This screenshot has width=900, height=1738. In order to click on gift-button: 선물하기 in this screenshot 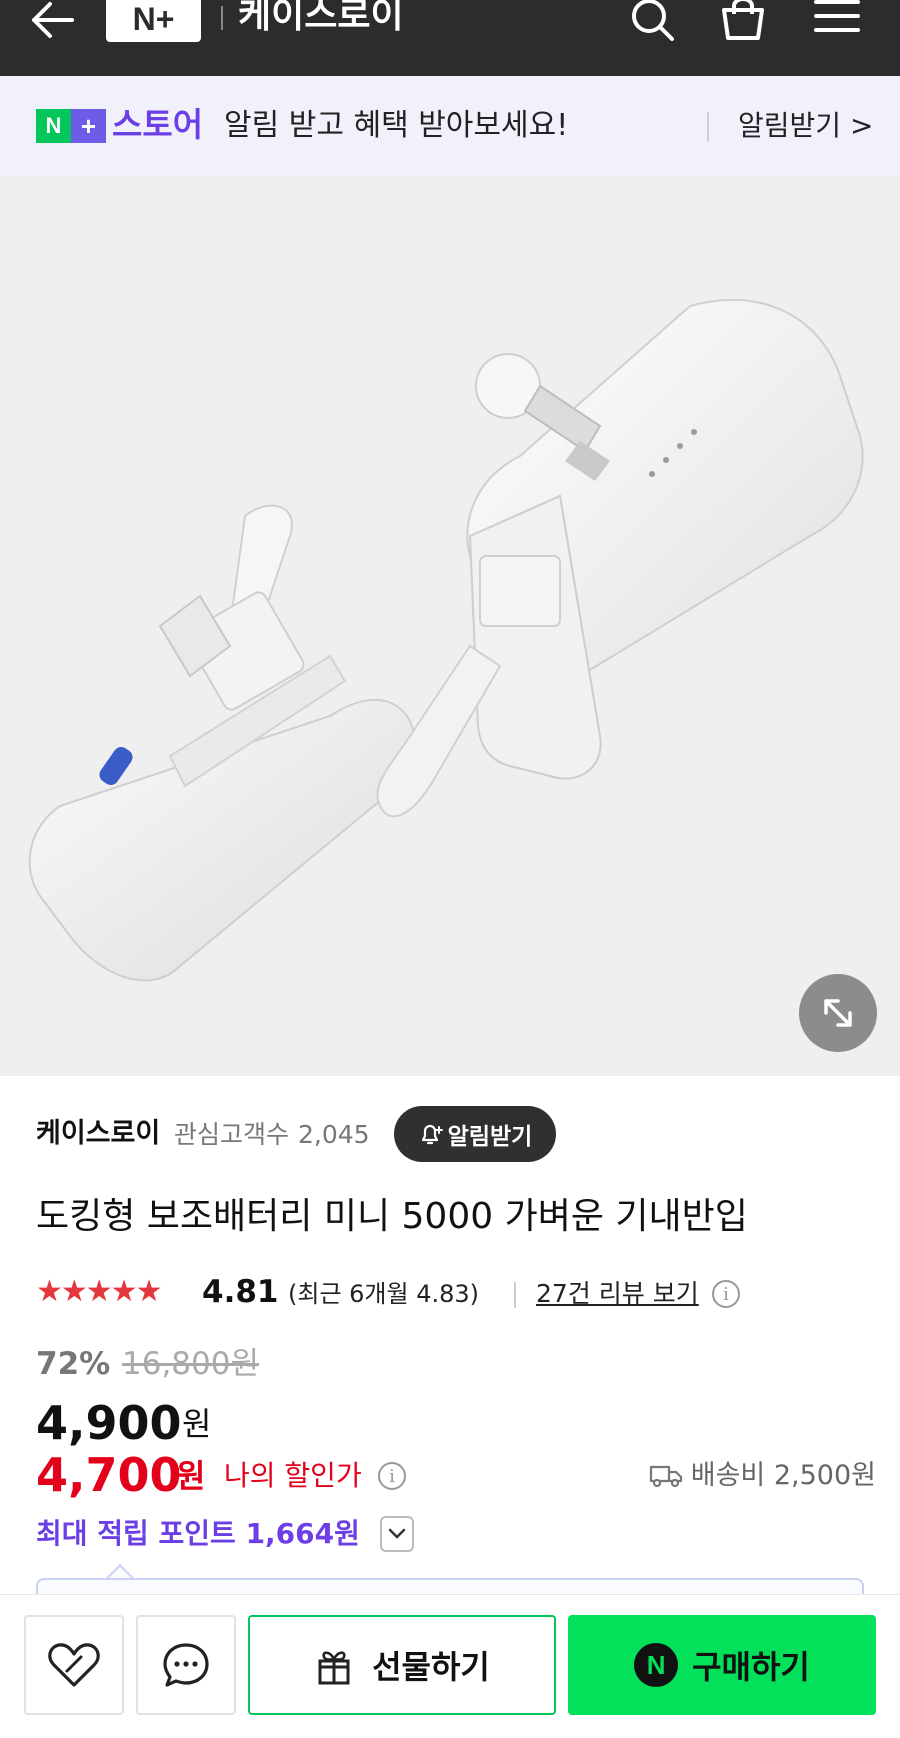, I will do `click(402, 1665)`.